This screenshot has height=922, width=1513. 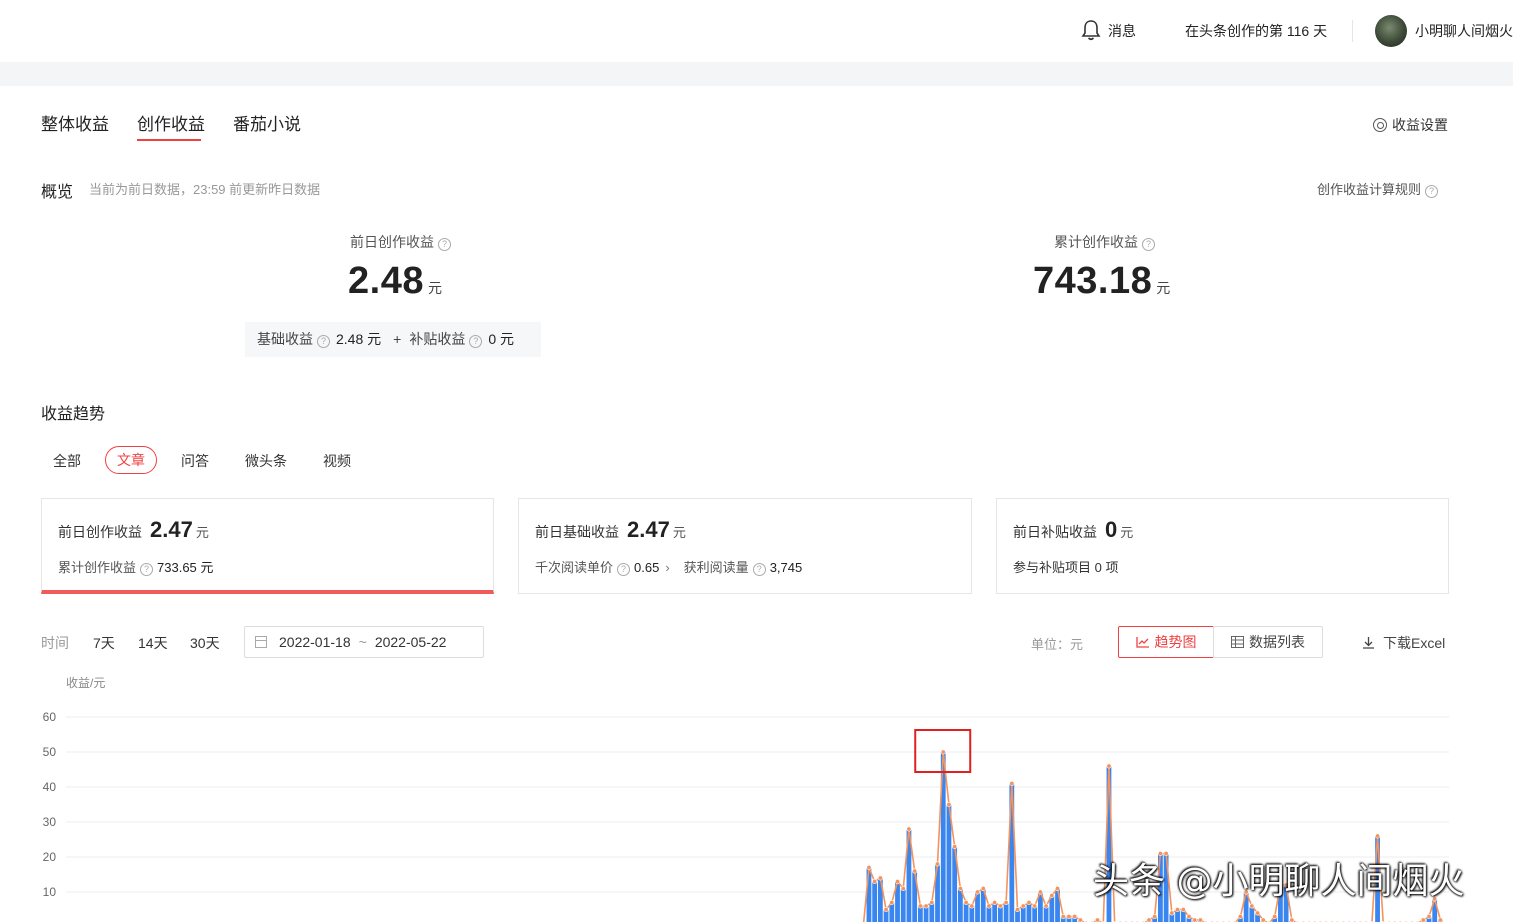 What do you see at coordinates (131, 460) in the screenshot?
I see `filter-article: 文章` at bounding box center [131, 460].